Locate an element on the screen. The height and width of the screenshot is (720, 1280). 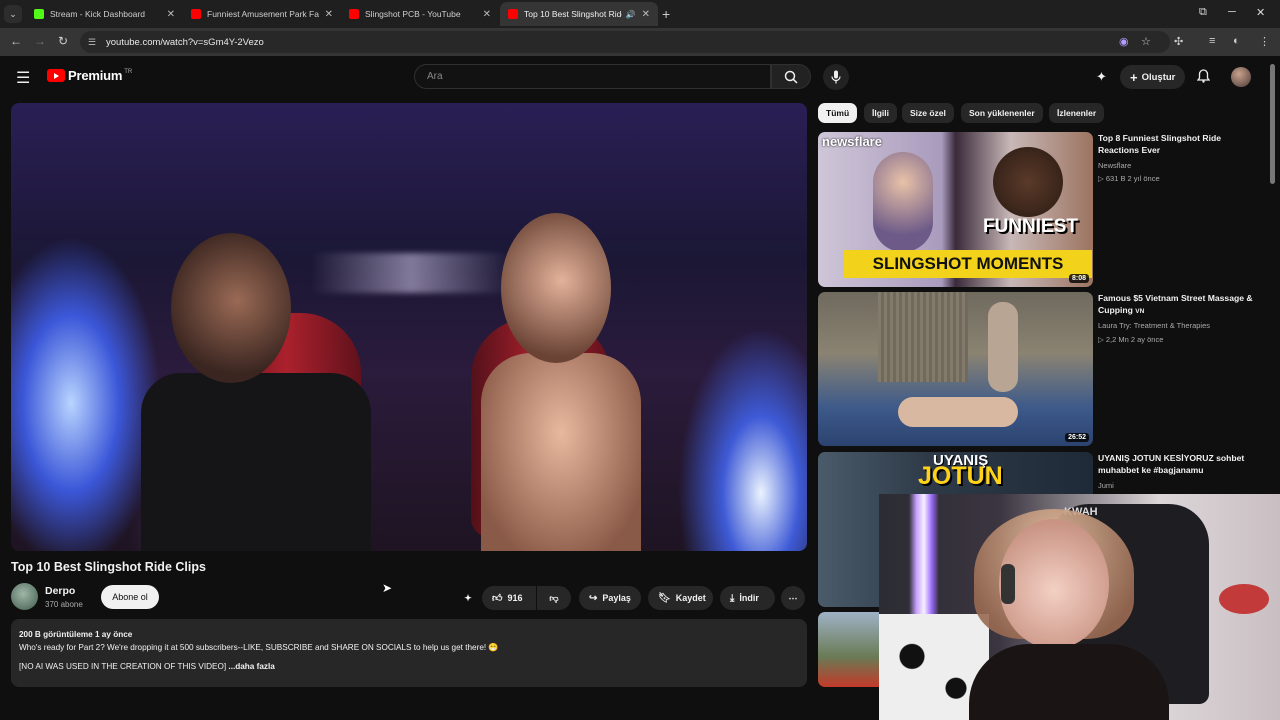
thumb-figure-standing is located at coordinates (1003, 347).